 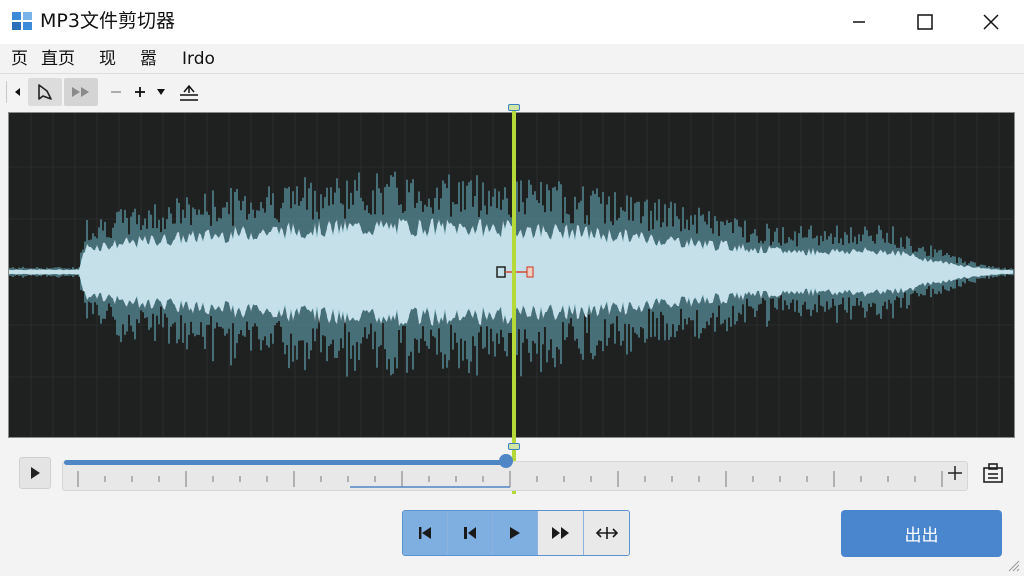 I want to click on caret-left-icon, so click(x=17, y=92).